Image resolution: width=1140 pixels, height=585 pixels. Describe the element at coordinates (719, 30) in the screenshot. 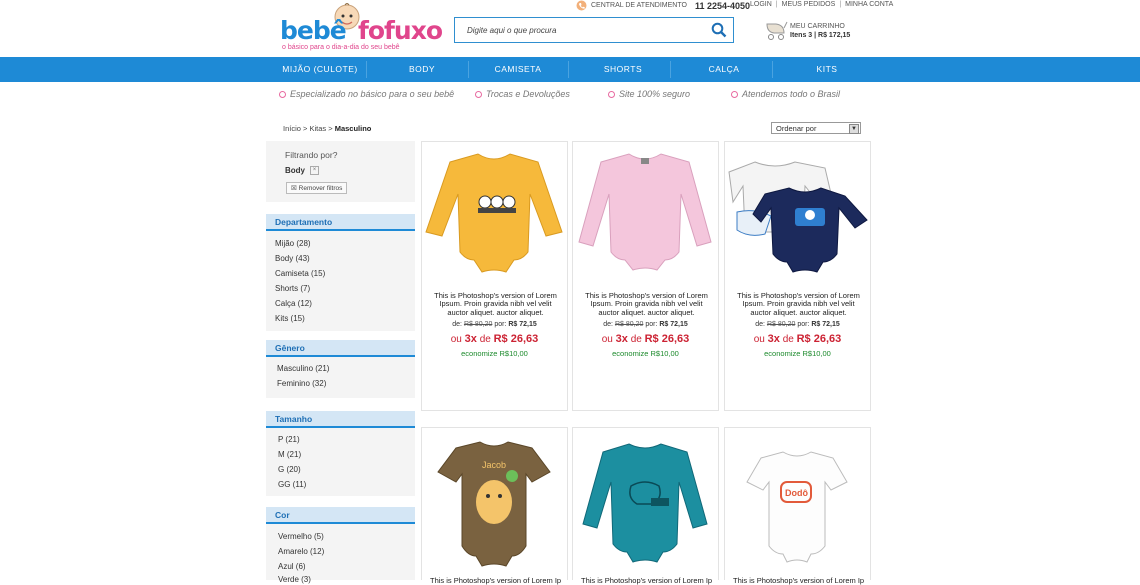

I see `search-icon` at that location.